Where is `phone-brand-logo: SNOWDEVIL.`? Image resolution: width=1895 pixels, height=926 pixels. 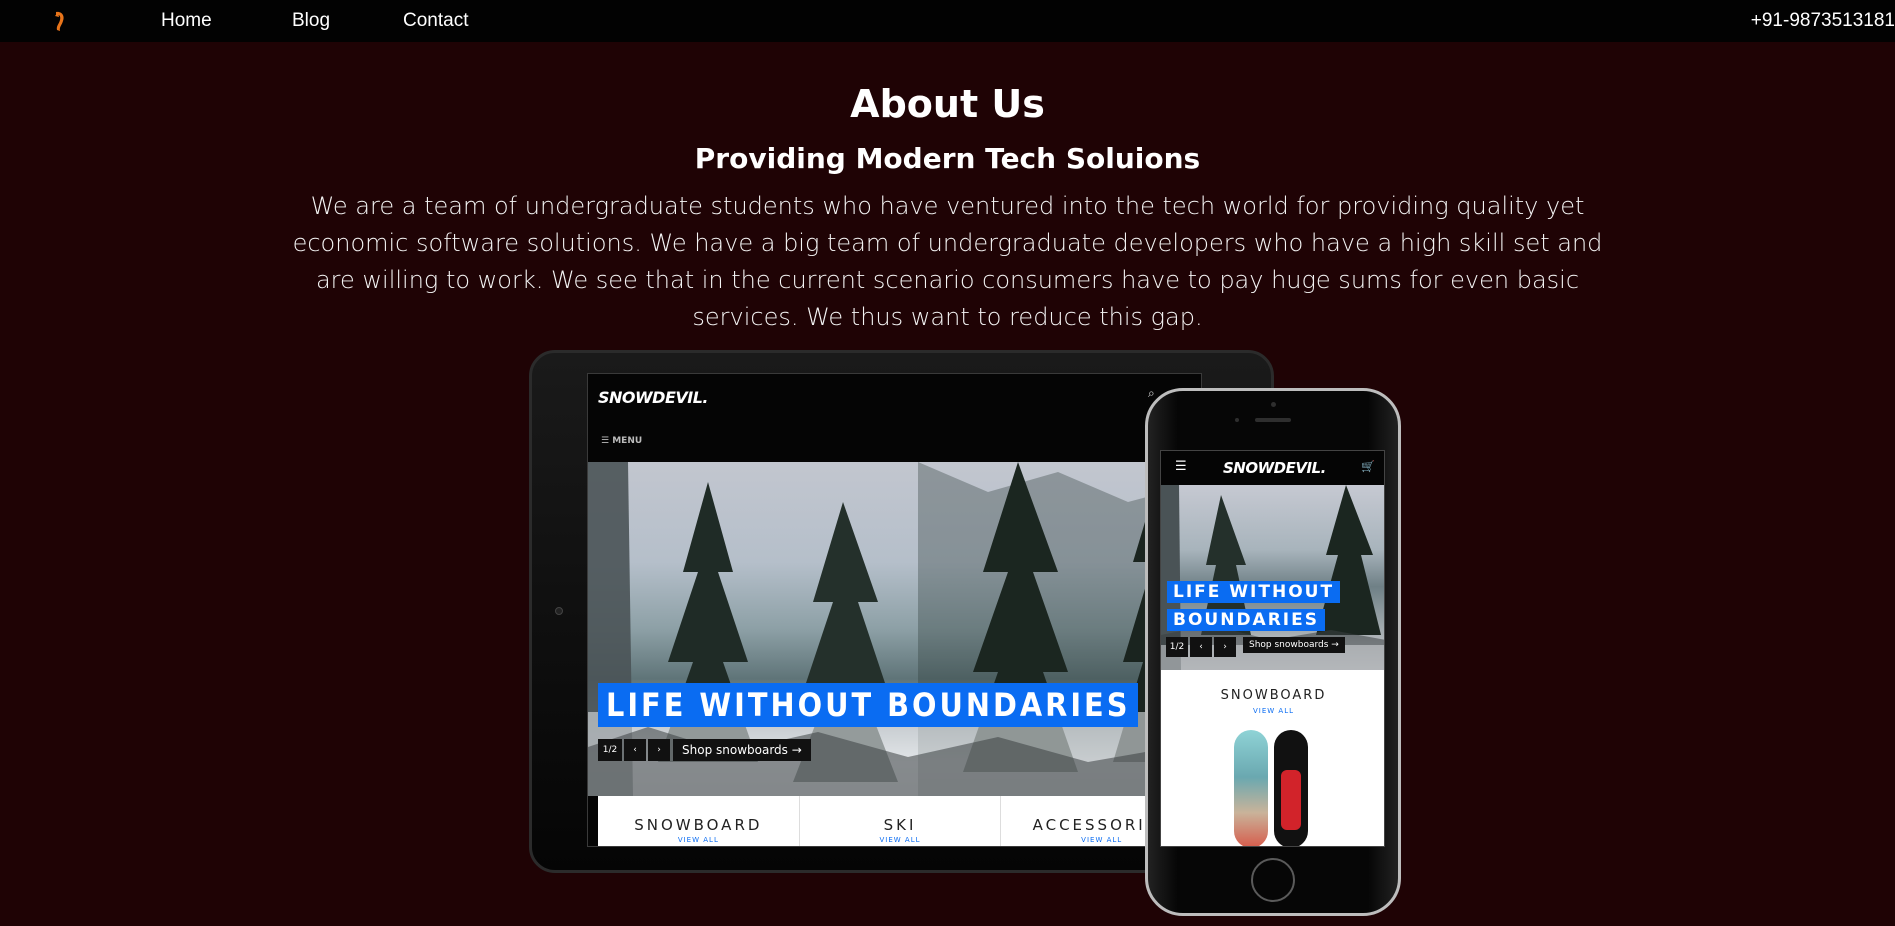 phone-brand-logo: SNOWDEVIL. is located at coordinates (1274, 468).